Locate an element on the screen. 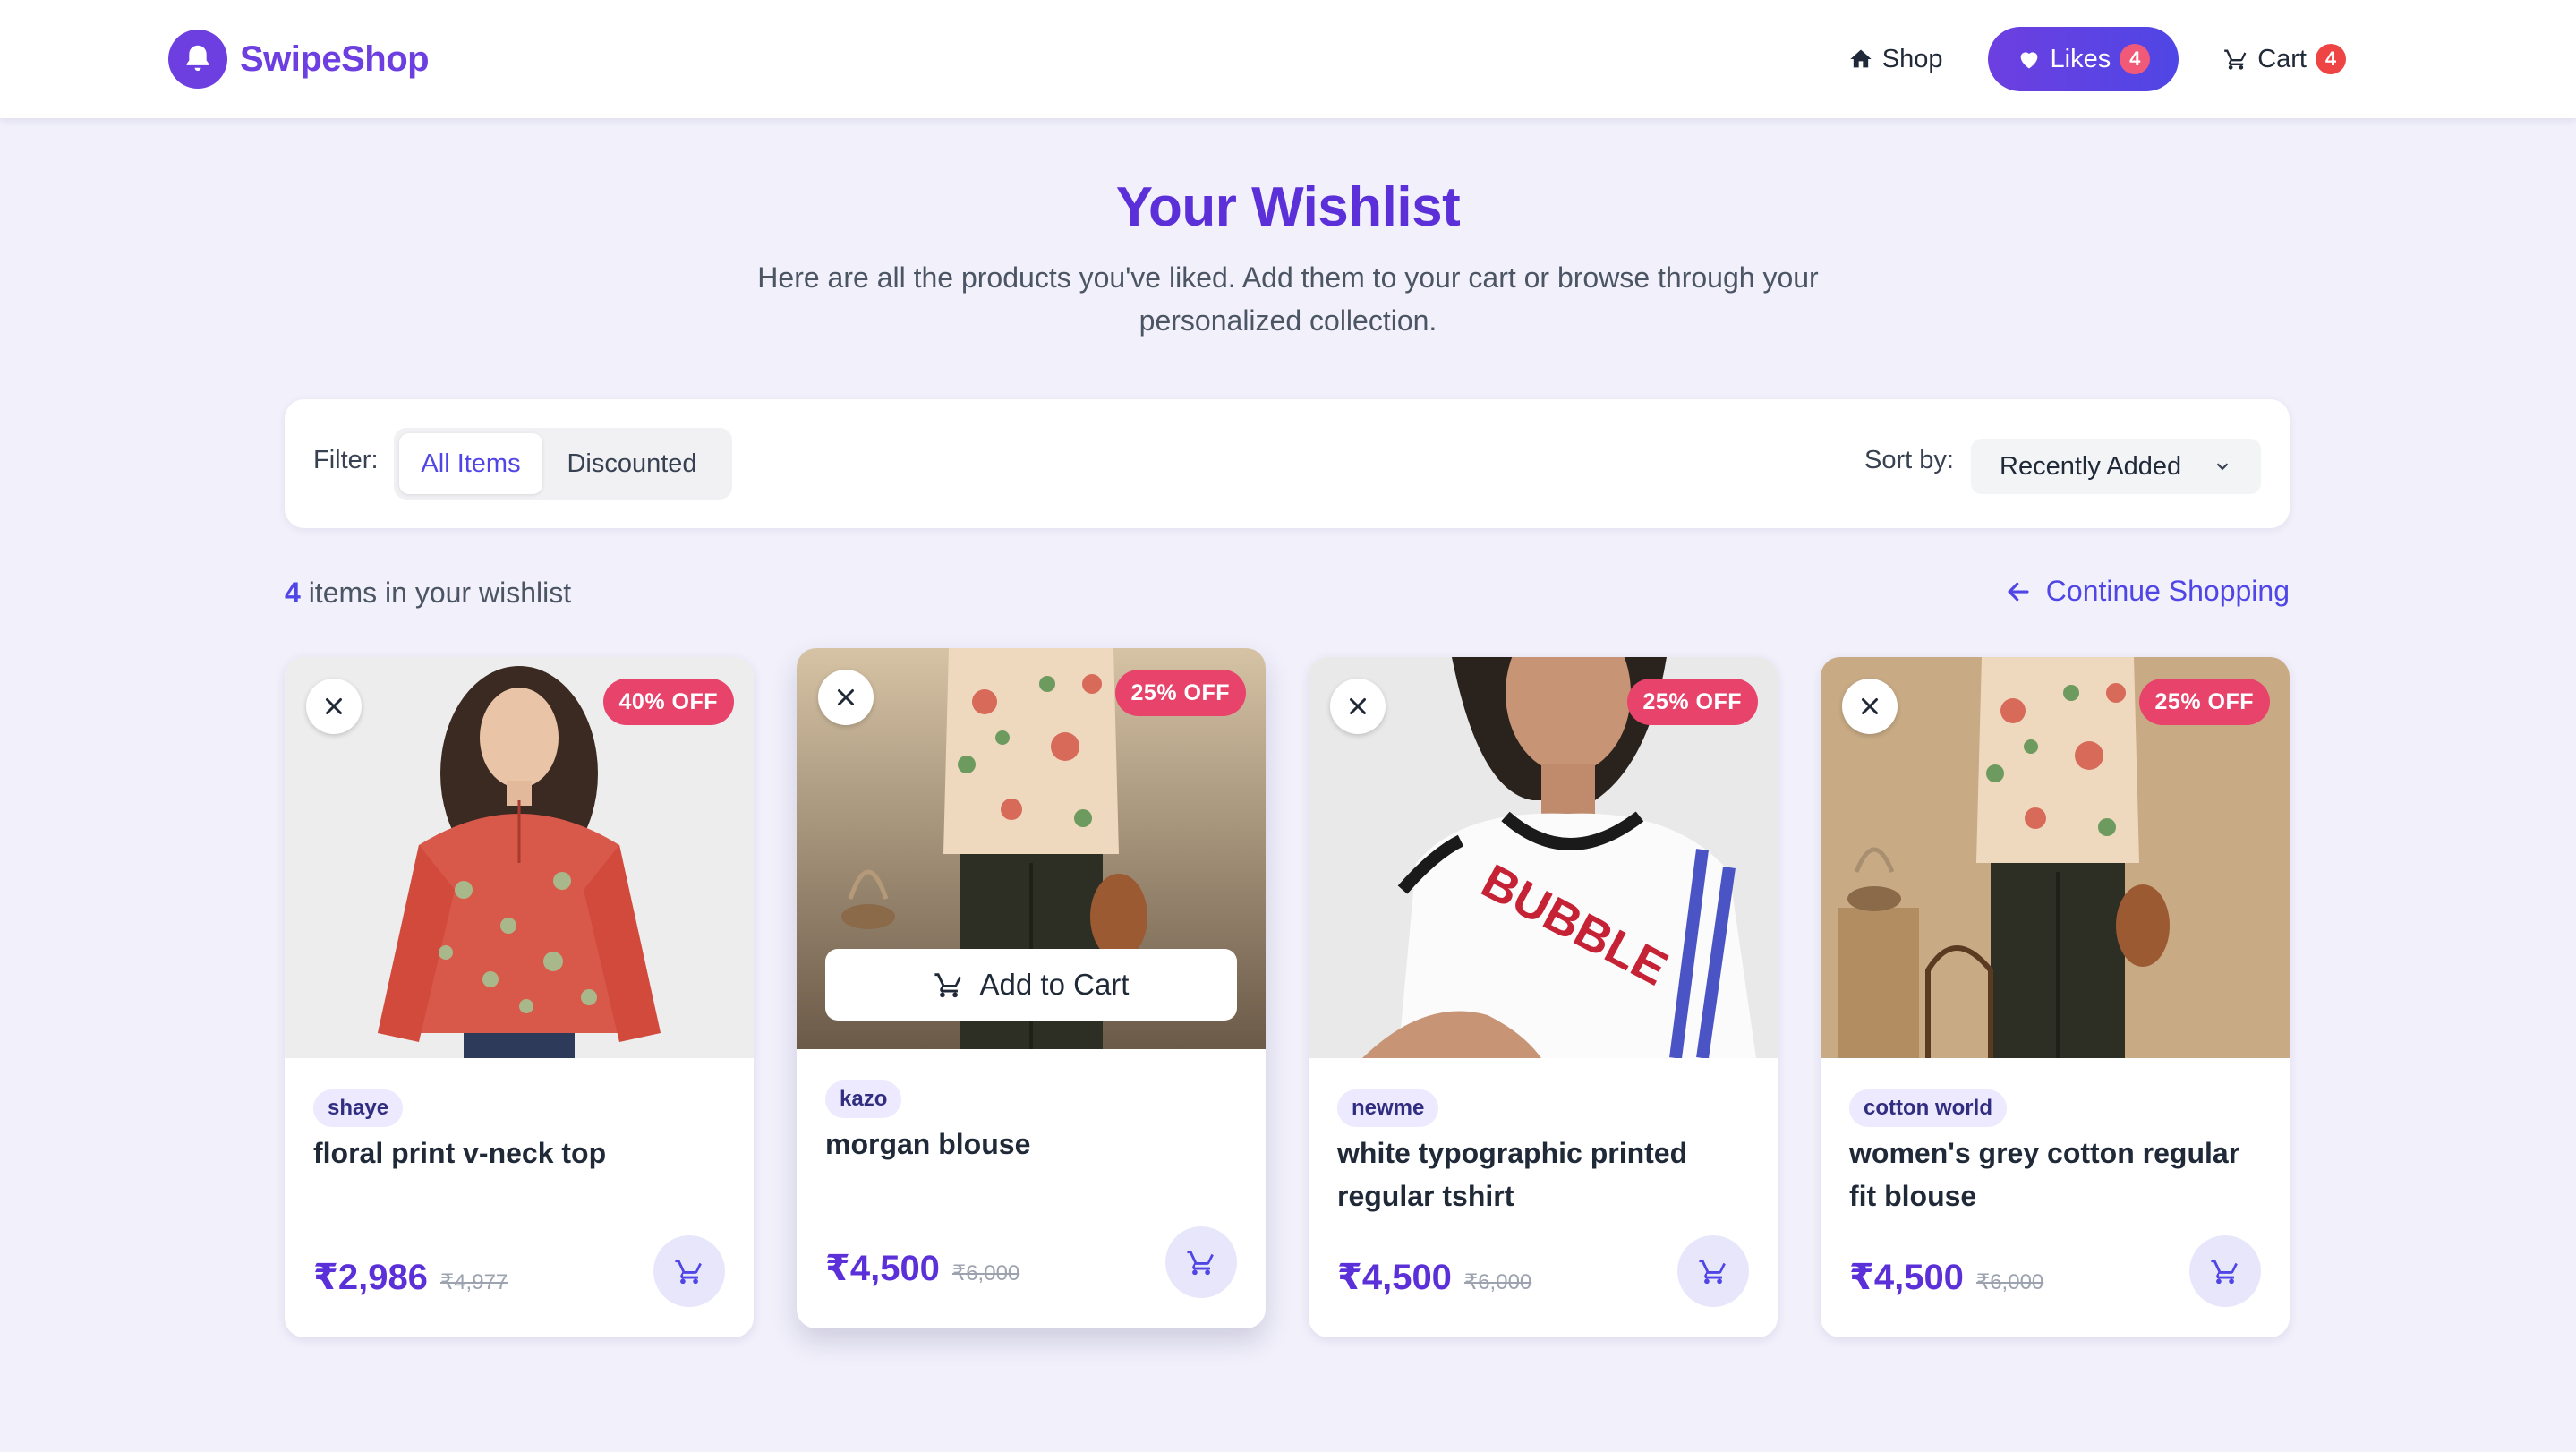  nav-likes-label: Likes is located at coordinates (2080, 58).